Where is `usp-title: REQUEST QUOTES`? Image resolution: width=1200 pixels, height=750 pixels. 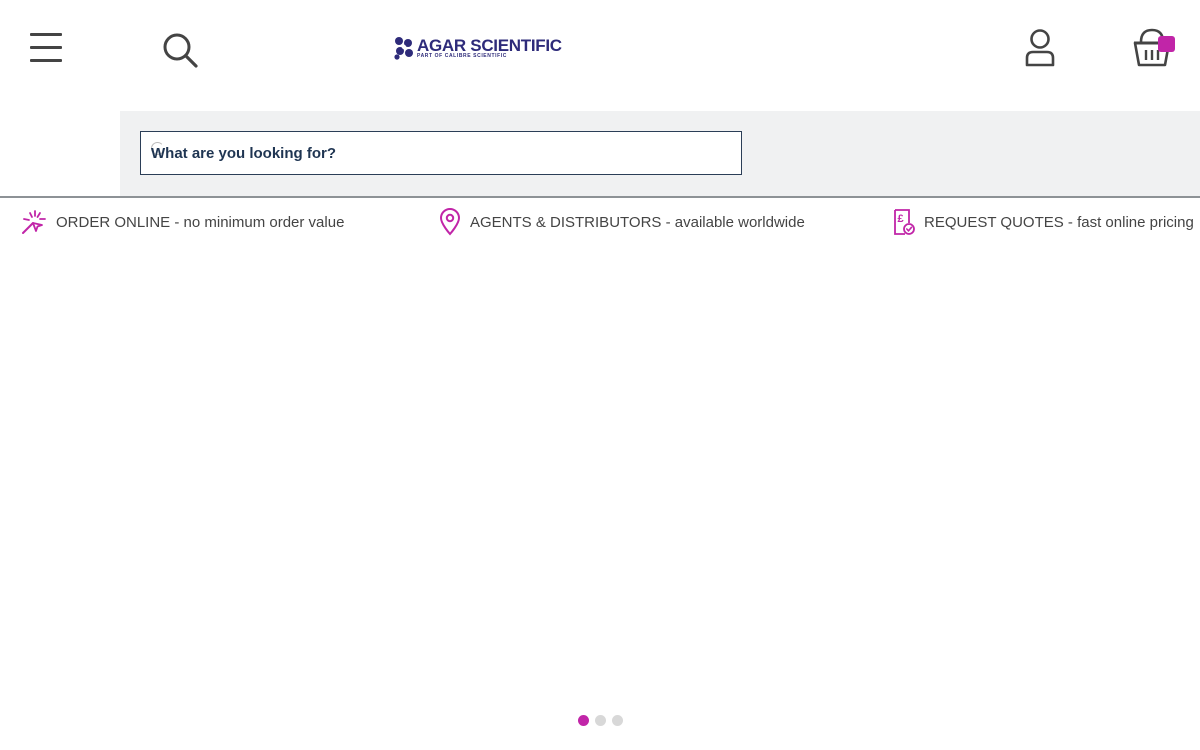
usp-title: REQUEST QUOTES is located at coordinates (994, 222).